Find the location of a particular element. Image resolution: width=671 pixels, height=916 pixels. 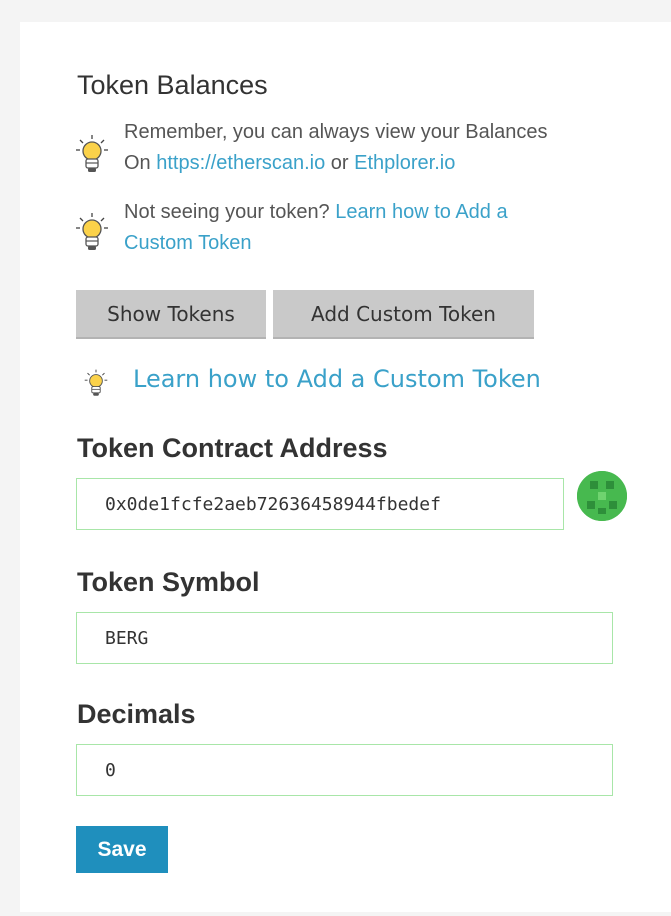

identicon-pattern is located at coordinates (602, 496).